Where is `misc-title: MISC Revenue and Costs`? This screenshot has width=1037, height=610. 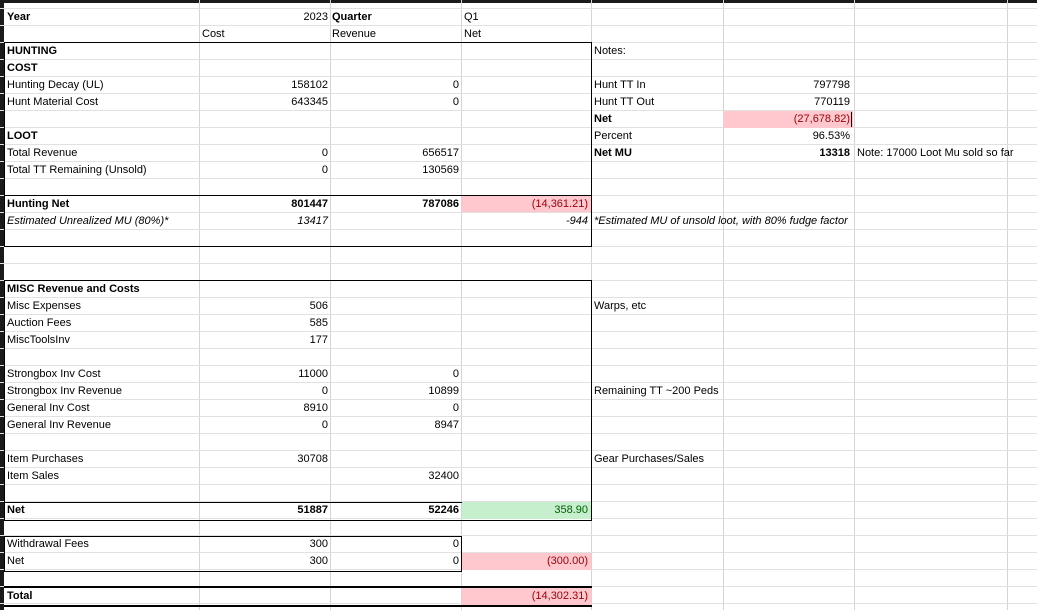
misc-title: MISC Revenue and Costs is located at coordinates (73, 289).